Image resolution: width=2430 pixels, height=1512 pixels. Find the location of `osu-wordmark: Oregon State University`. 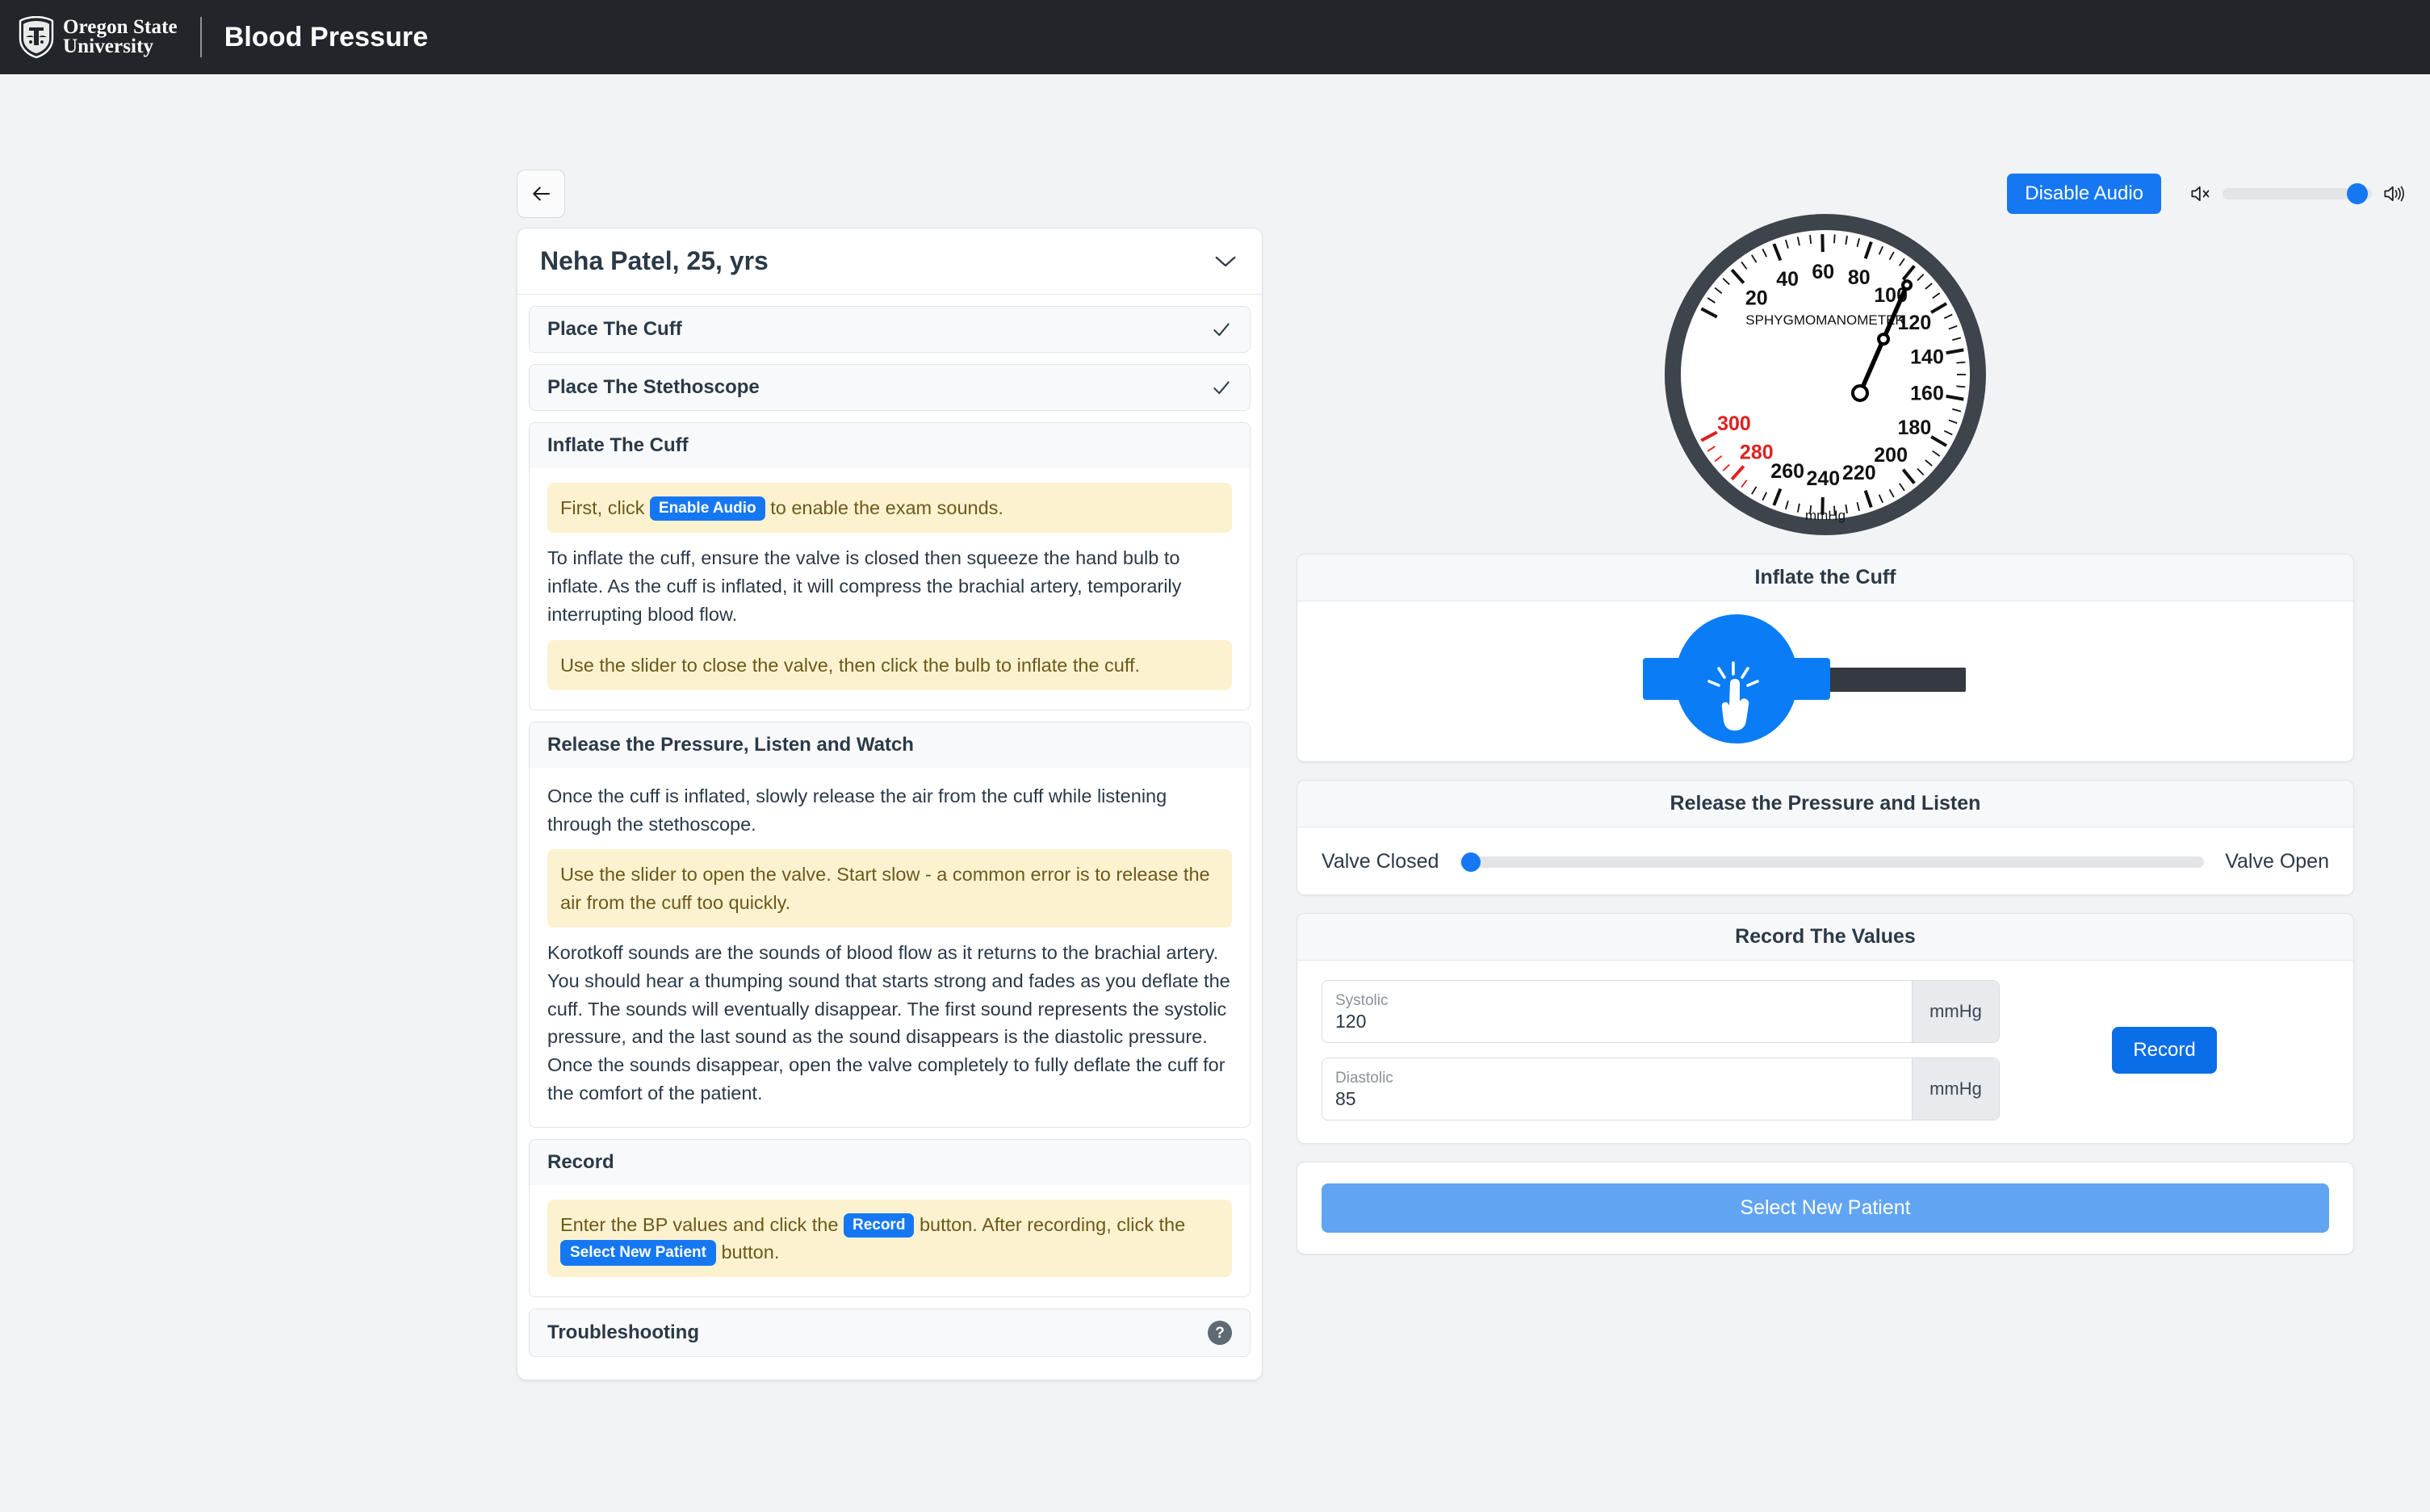

osu-wordmark: Oregon State University is located at coordinates (120, 36).